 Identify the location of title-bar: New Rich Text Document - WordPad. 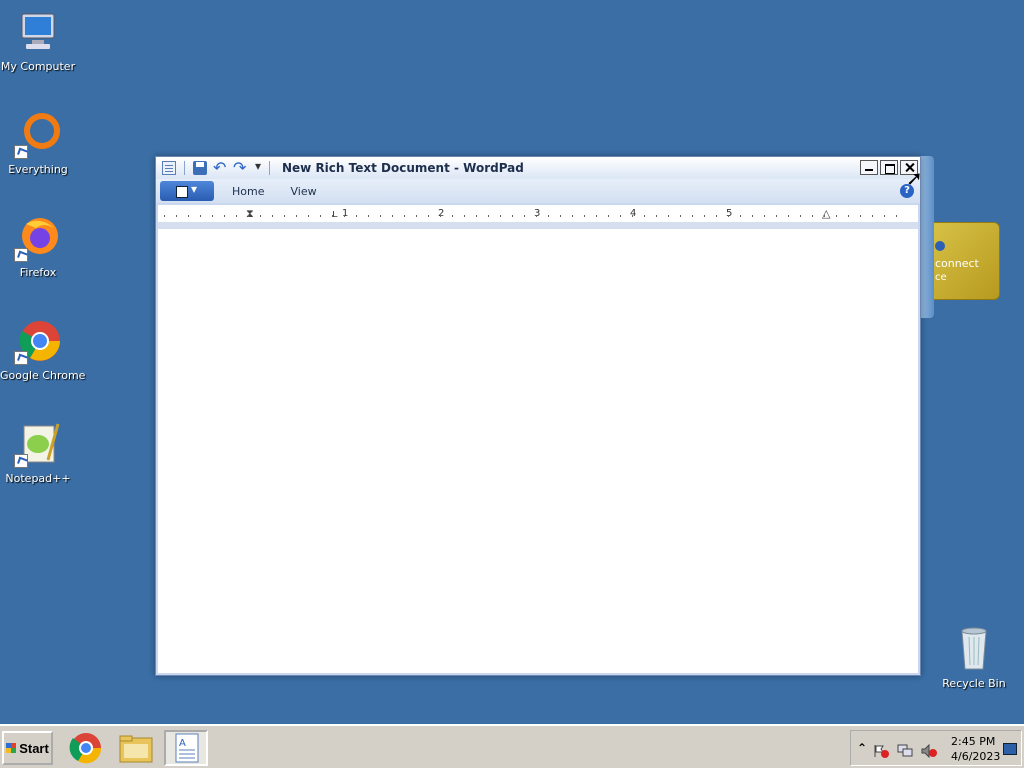
(538, 168).